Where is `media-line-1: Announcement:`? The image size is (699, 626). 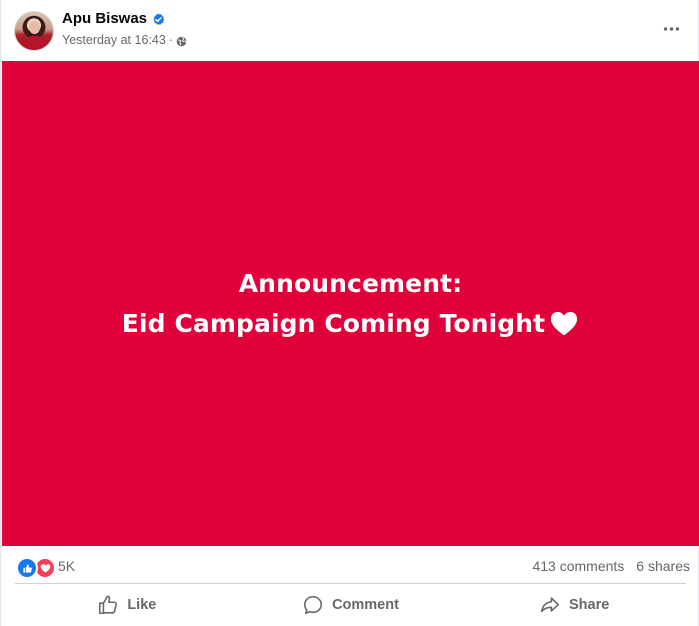
media-line-1: Announcement: is located at coordinates (350, 283).